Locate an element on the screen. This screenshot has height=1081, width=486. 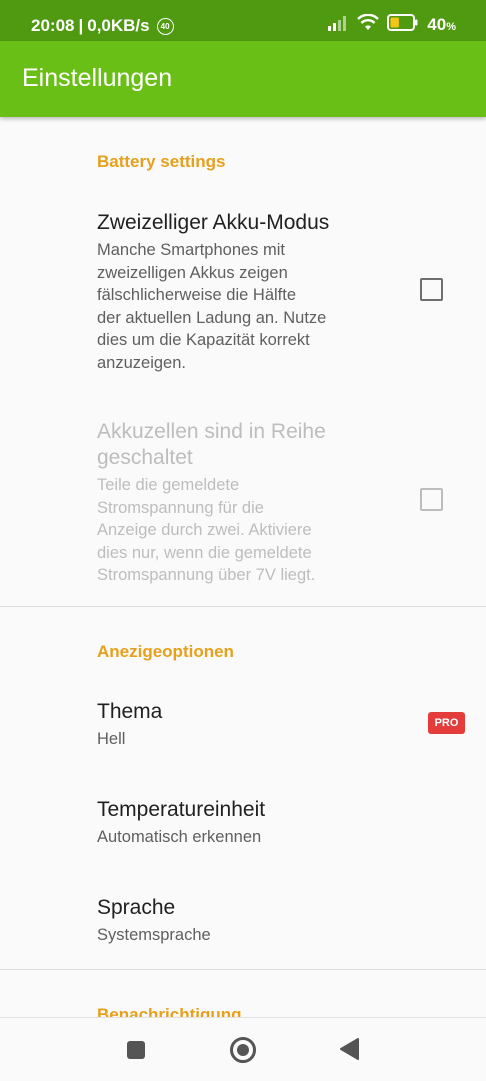
status-bar: 20:08 | 0,0KB/s 40 40% is located at coordinates (243, 20).